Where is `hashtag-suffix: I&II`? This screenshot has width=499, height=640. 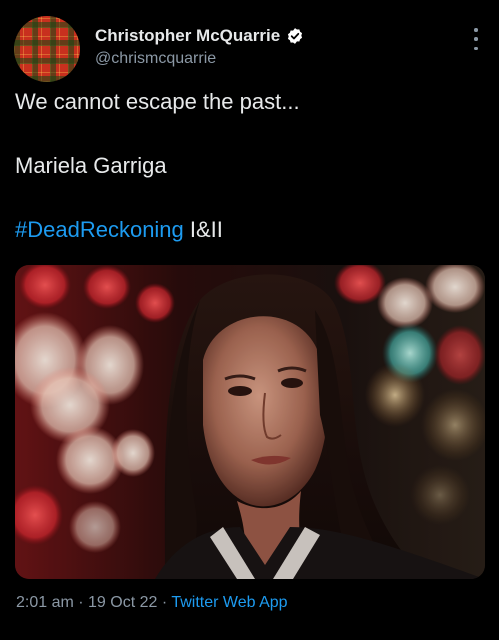
hashtag-suffix: I&II is located at coordinates (203, 229).